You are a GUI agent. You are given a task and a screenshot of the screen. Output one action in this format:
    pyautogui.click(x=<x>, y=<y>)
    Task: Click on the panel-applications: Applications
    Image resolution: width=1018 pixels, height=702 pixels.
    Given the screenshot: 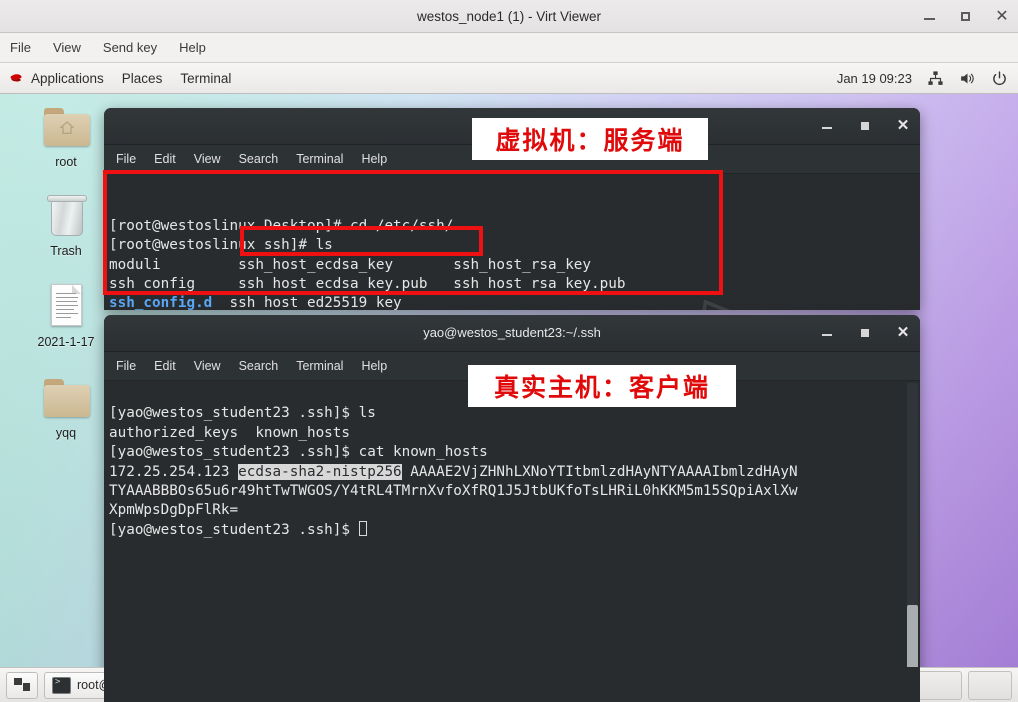 What is the action you would take?
    pyautogui.click(x=67, y=78)
    